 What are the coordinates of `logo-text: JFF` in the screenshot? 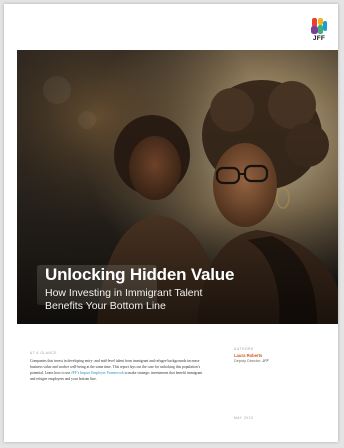 It's located at (319, 38).